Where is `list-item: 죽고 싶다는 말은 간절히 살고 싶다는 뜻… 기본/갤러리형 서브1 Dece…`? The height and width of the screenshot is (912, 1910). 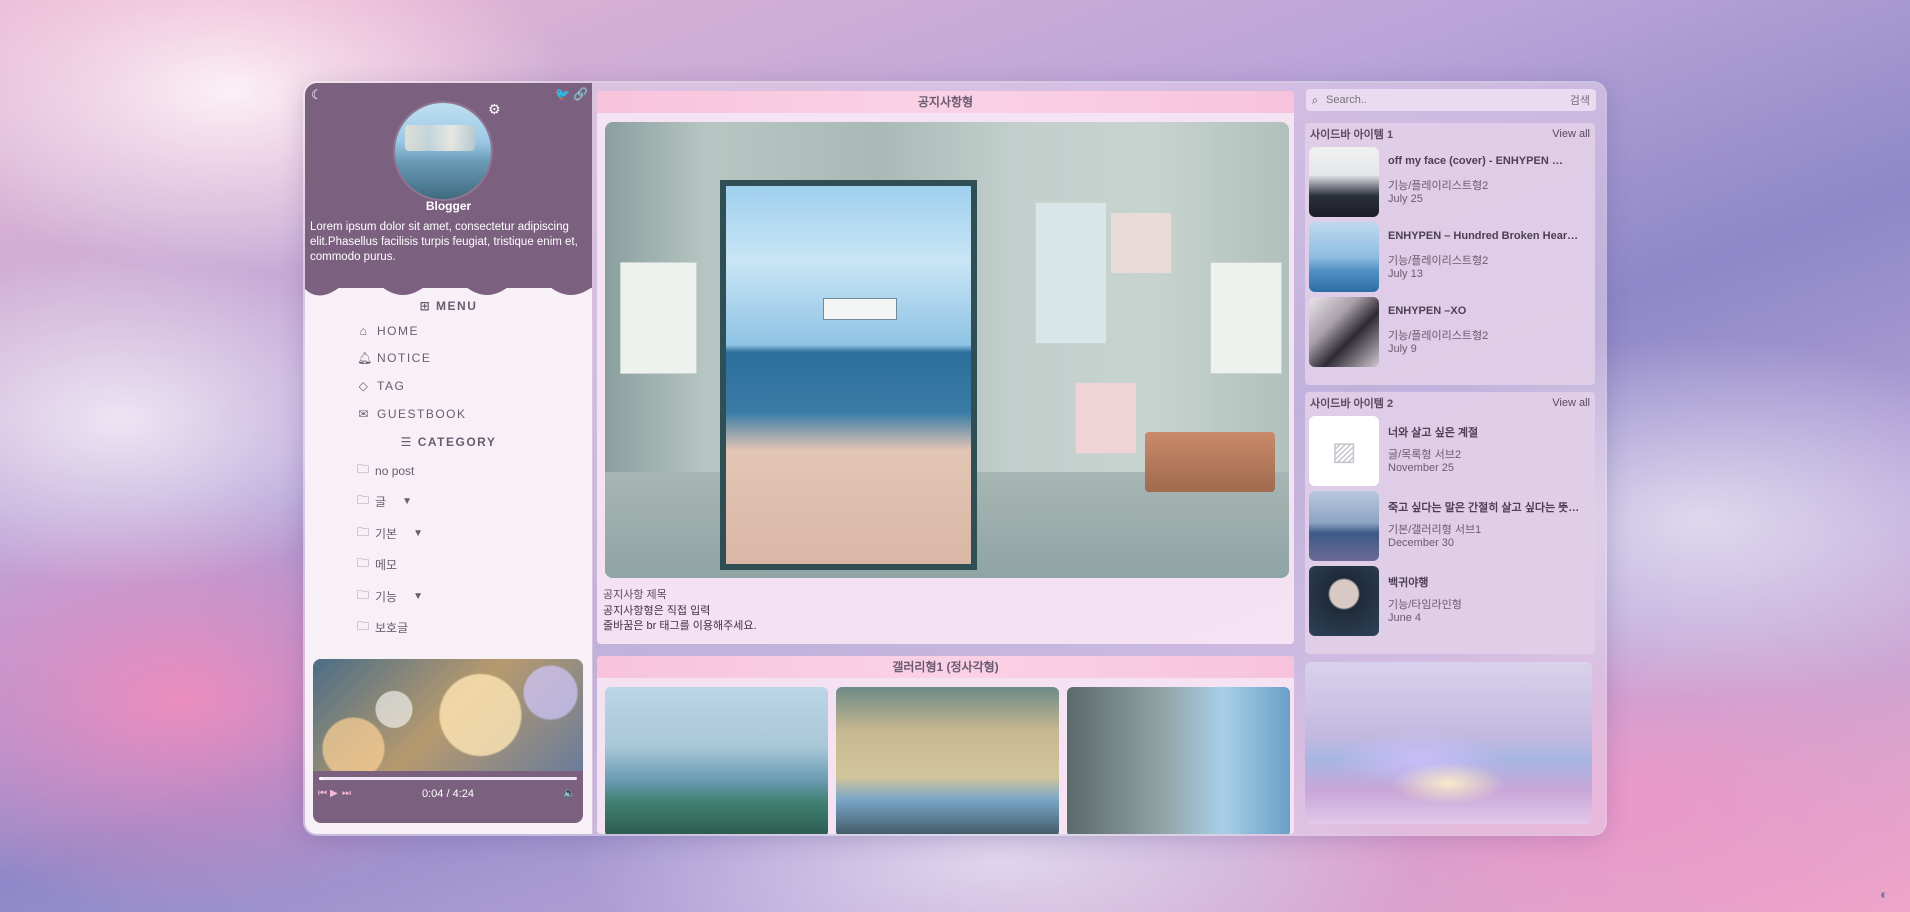
list-item: 죽고 싶다는 말은 간절히 살고 싶다는 뜻… 기본/갤러리형 서브1 Dece… is located at coordinates (1450, 526).